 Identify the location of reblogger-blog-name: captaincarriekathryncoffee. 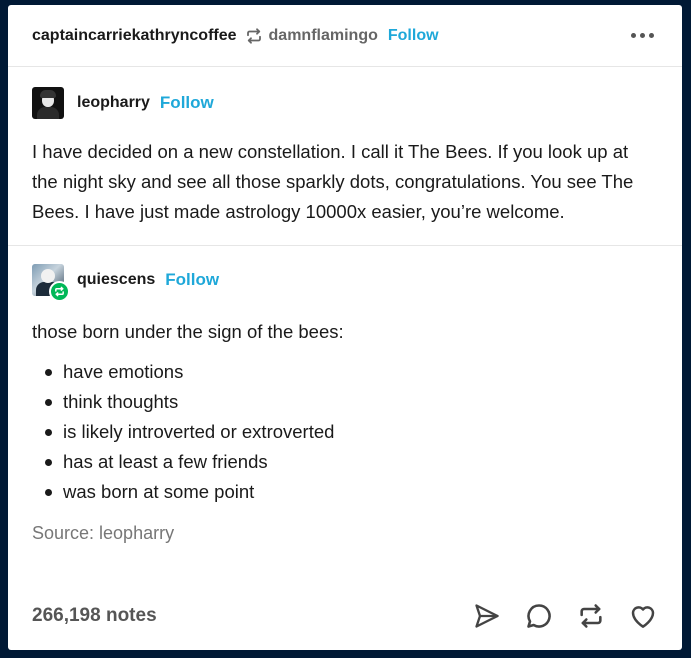
(134, 36).